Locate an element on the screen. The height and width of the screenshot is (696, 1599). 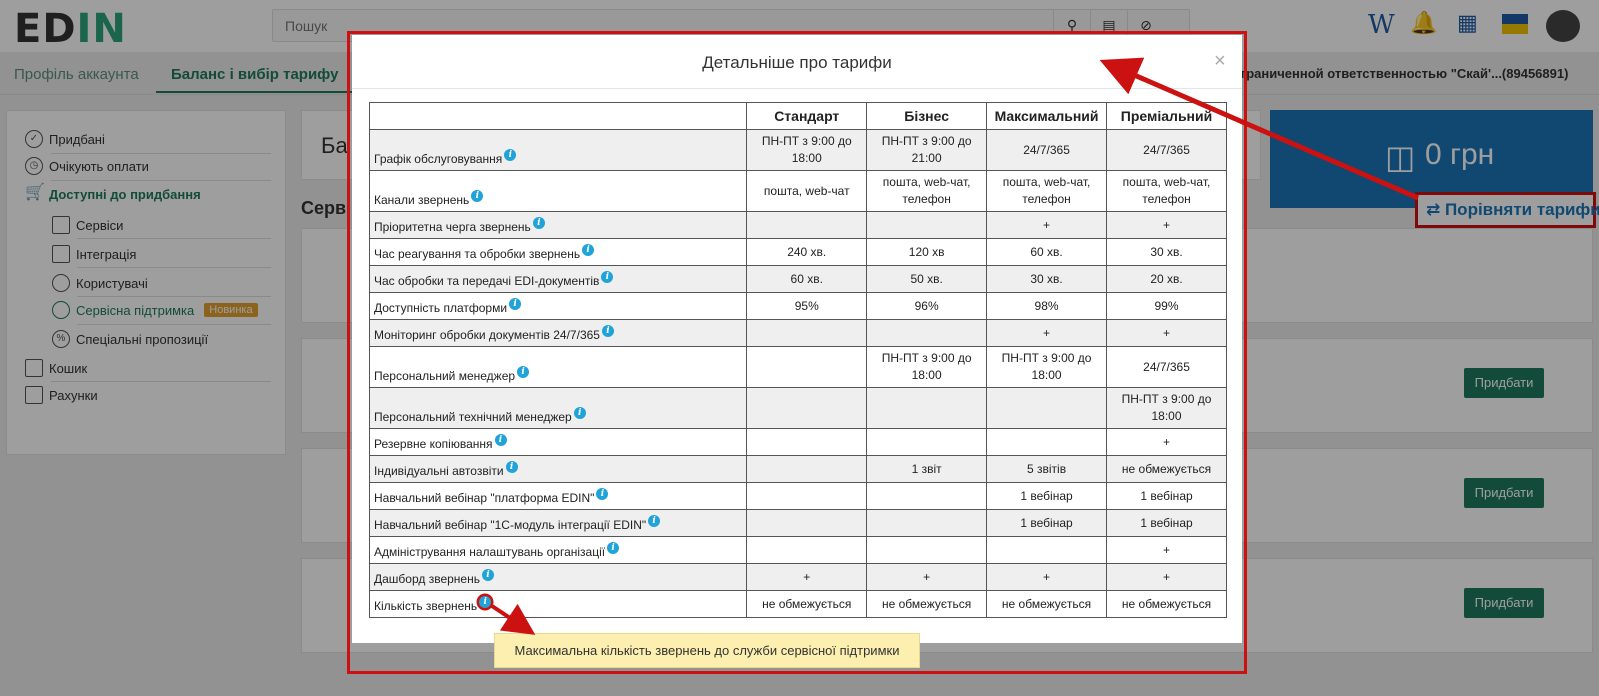
row-label-cell: Доступність платформи i is located at coordinates (558, 306).